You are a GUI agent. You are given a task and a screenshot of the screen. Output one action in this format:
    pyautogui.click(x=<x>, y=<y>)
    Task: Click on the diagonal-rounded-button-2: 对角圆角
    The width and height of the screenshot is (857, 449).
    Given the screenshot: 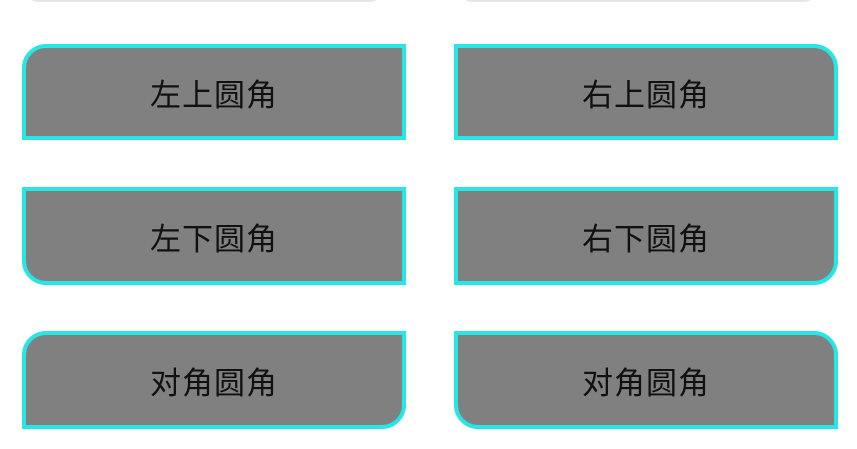 What is the action you would take?
    pyautogui.click(x=646, y=380)
    